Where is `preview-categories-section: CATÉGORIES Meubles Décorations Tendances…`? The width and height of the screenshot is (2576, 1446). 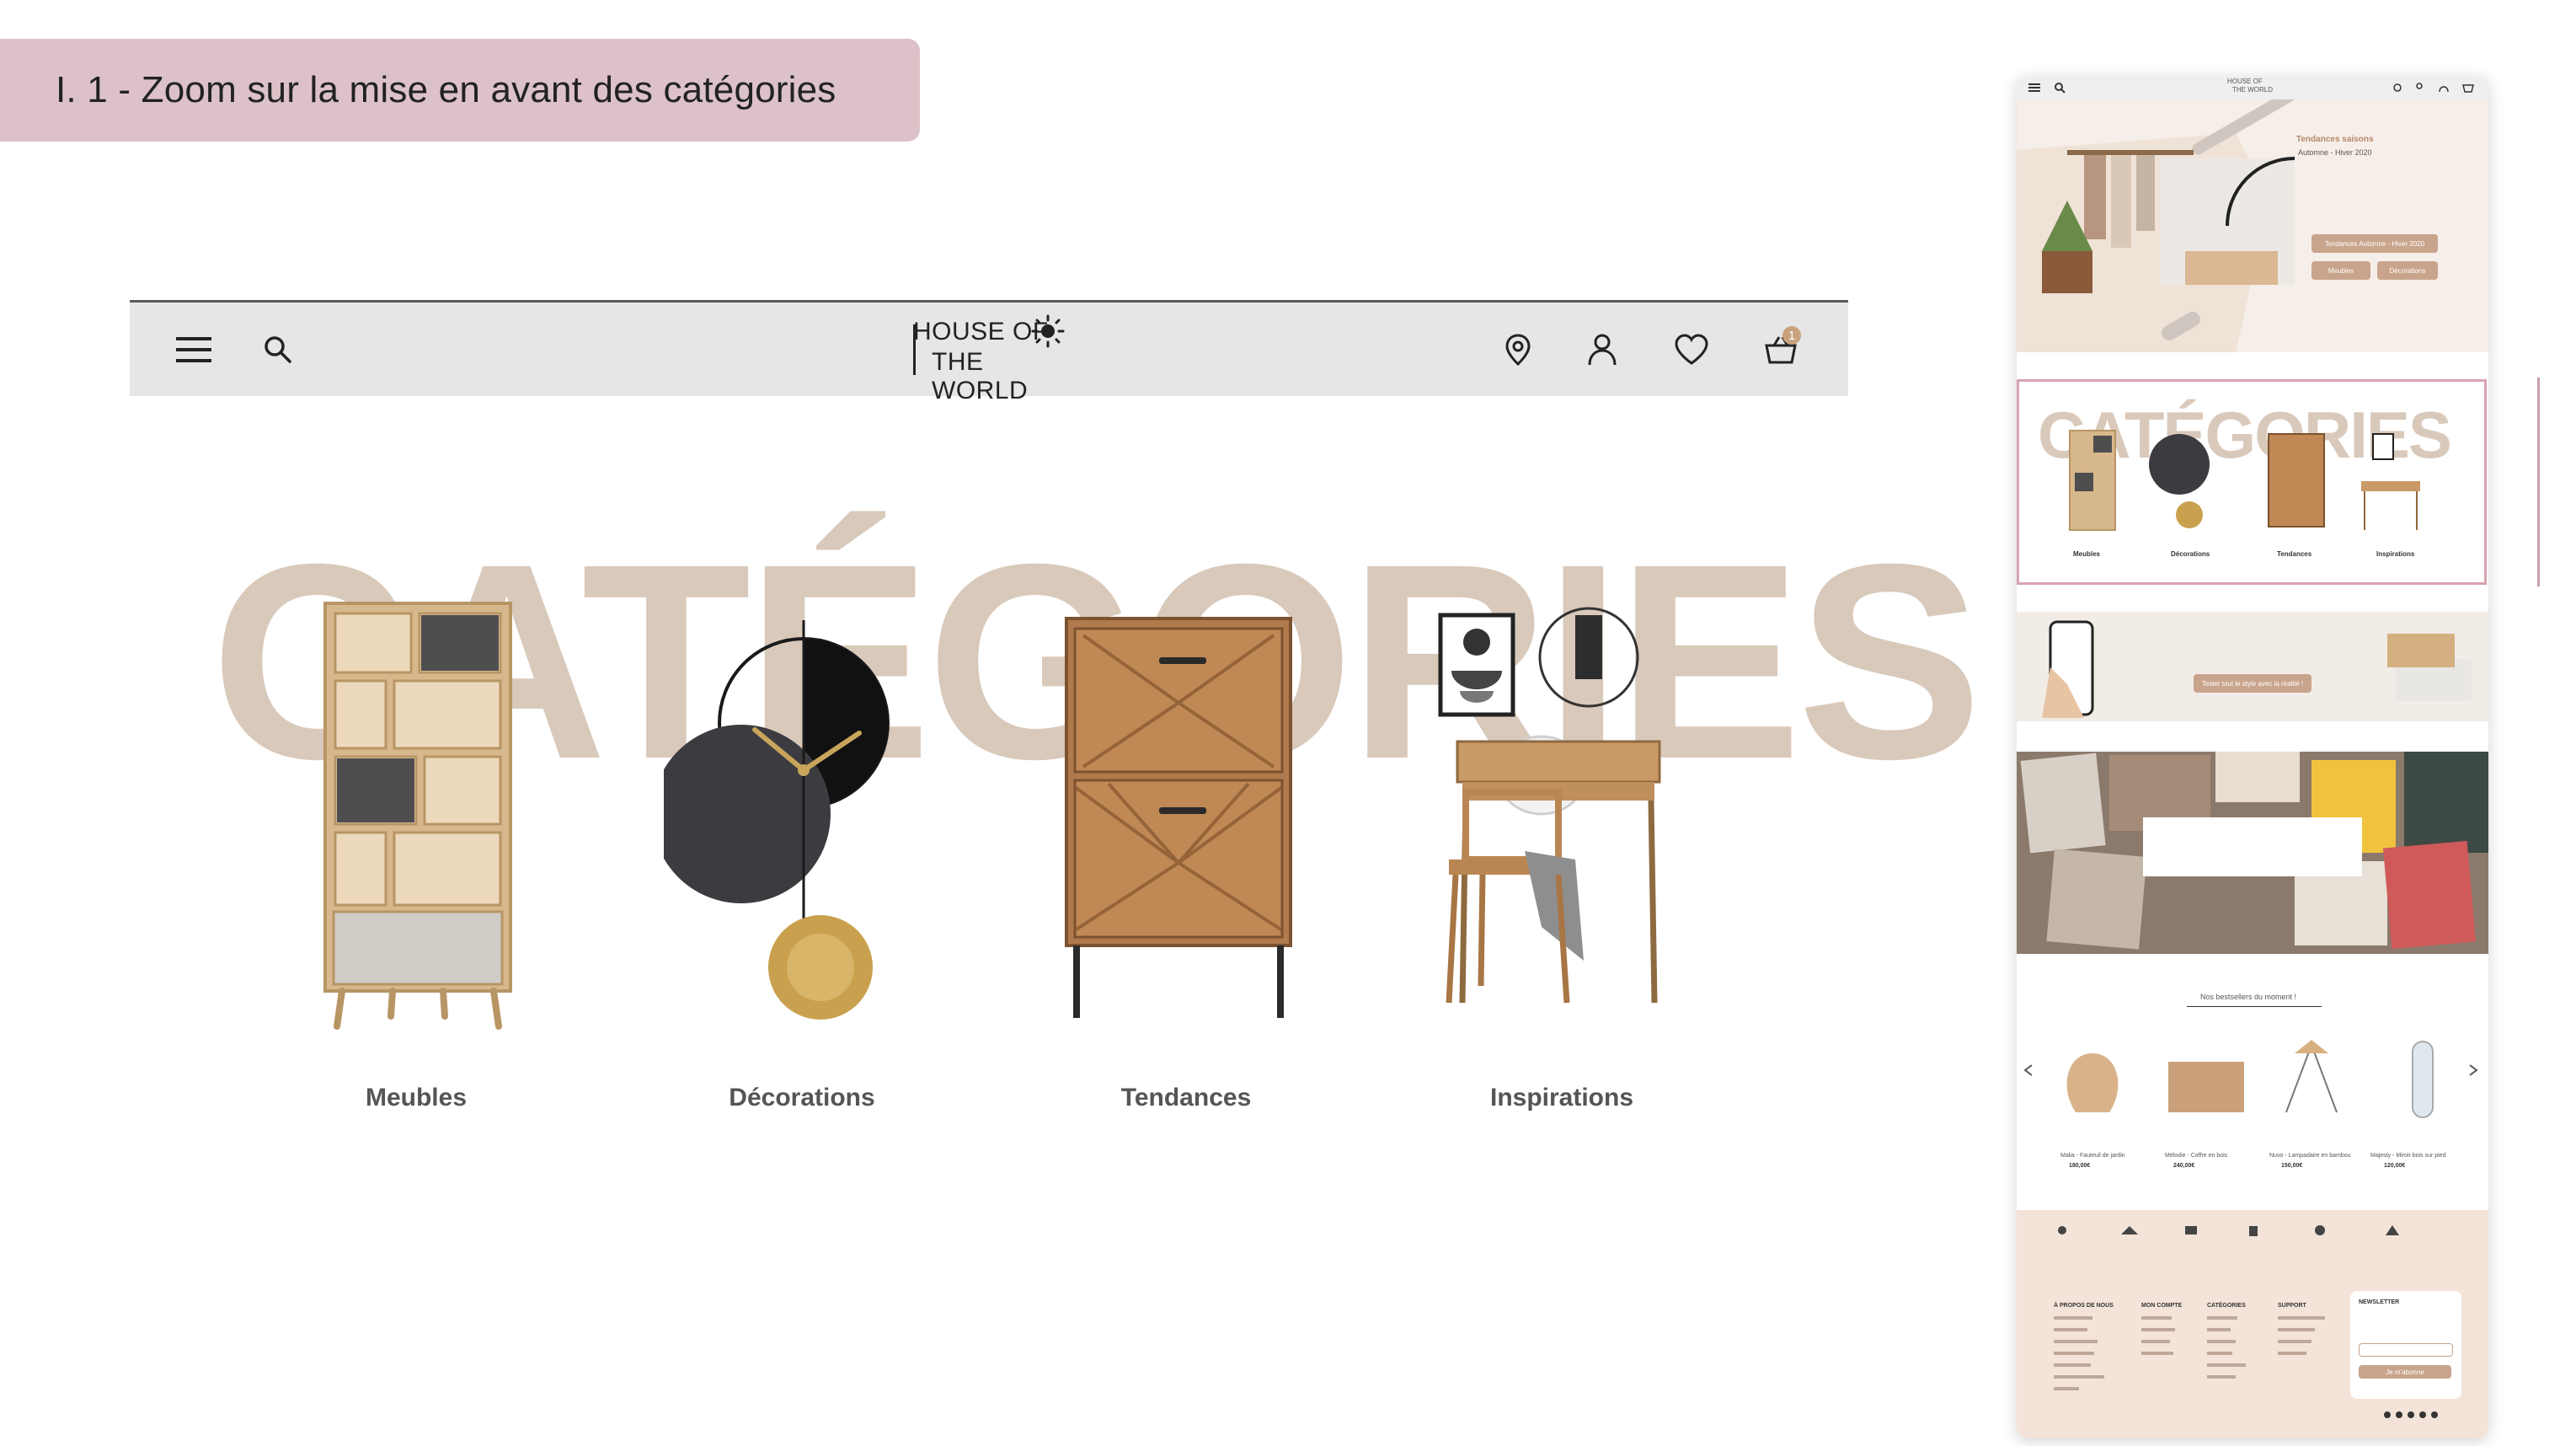 preview-categories-section: CATÉGORIES Meubles Décorations Tendances… is located at coordinates (2252, 482).